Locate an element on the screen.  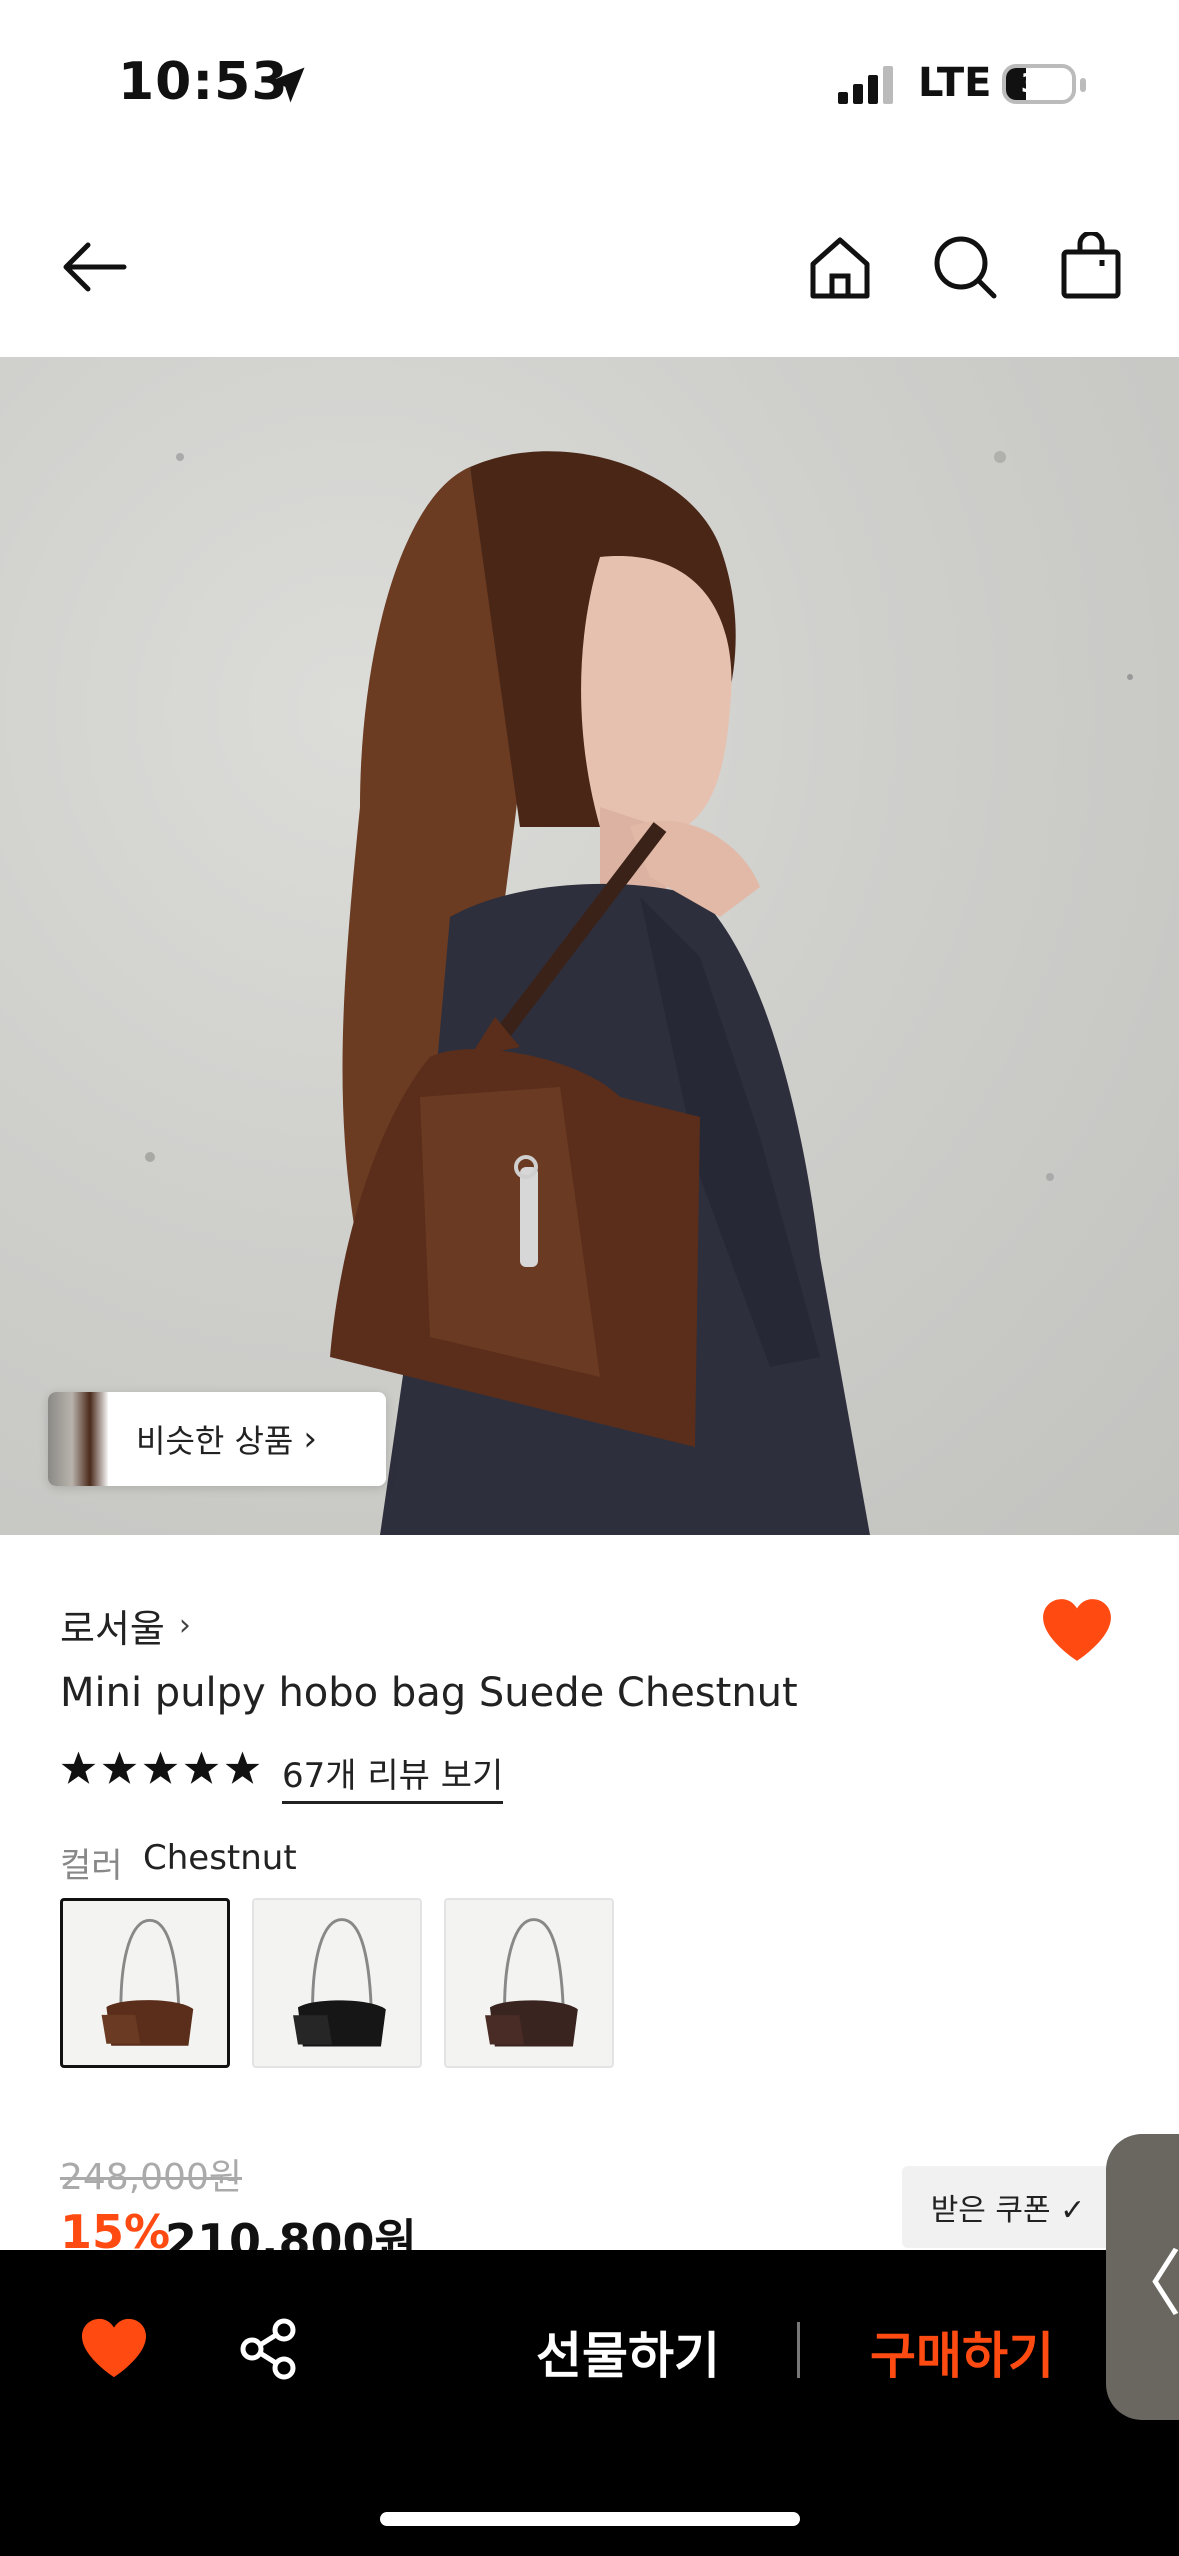
color-swatch-chestnut is located at coordinates (145, 1983).